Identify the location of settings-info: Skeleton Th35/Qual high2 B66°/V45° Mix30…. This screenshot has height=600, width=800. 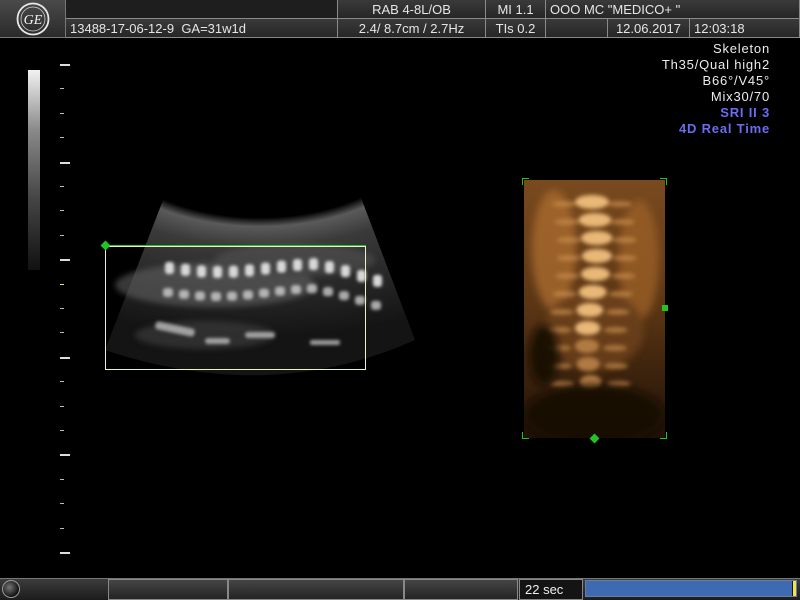
(716, 89).